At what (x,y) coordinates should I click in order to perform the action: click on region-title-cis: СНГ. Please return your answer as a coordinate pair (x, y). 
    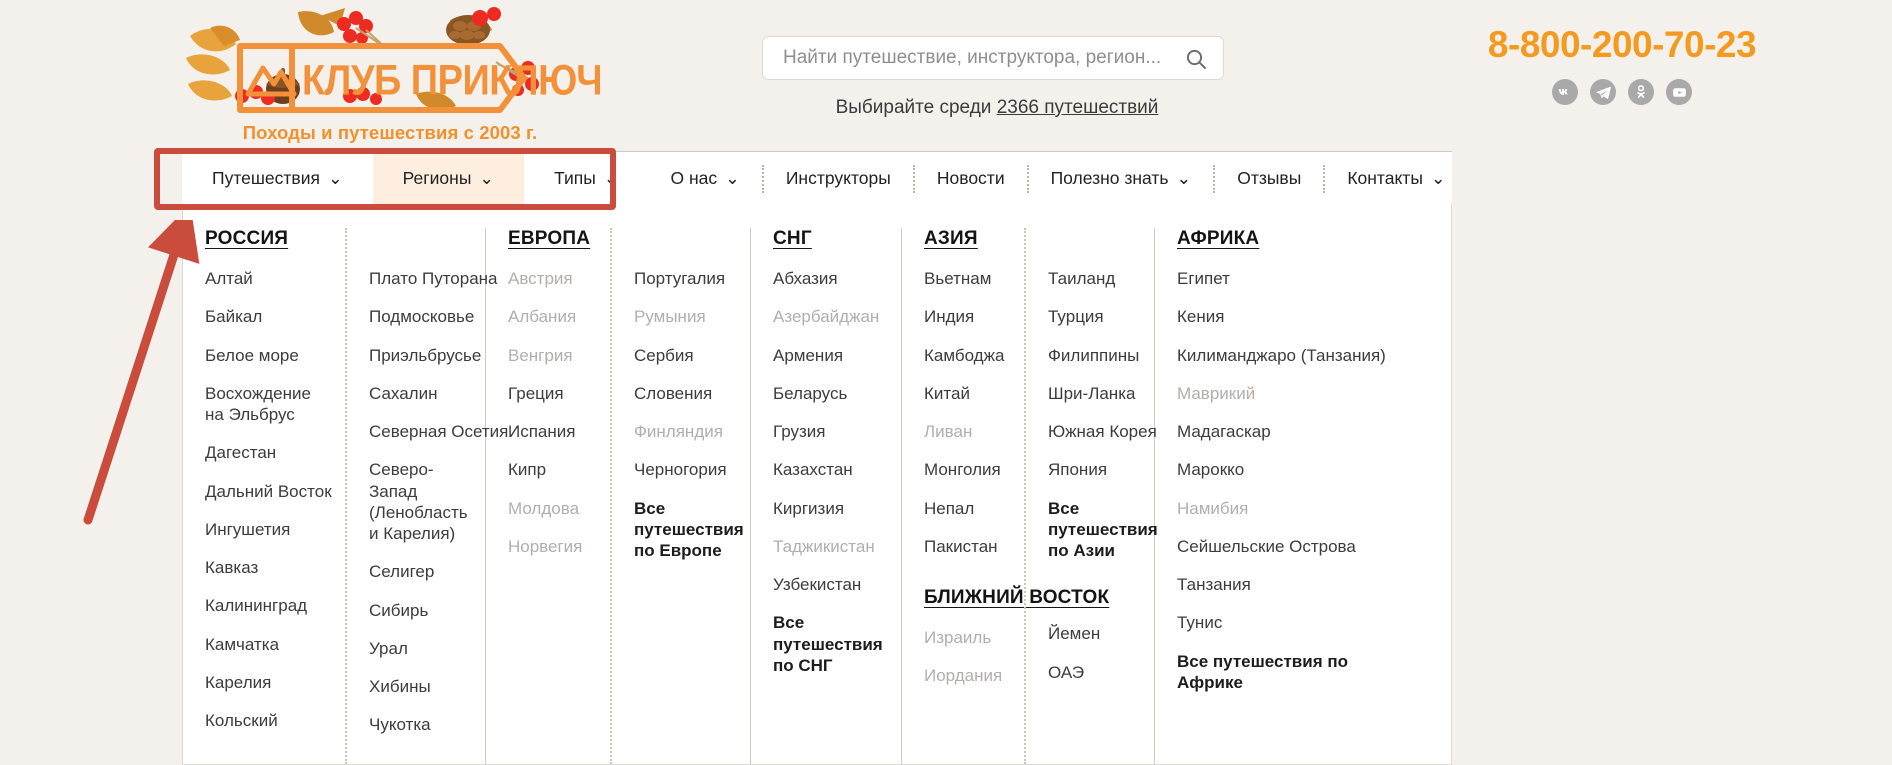
    Looking at the image, I should click on (828, 239).